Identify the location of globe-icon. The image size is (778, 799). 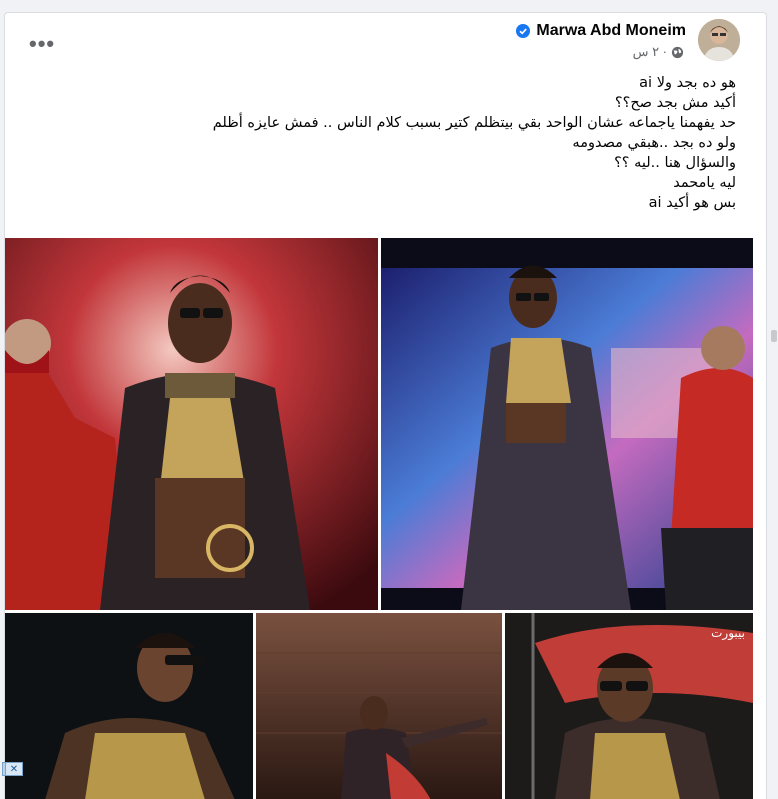
(677, 52).